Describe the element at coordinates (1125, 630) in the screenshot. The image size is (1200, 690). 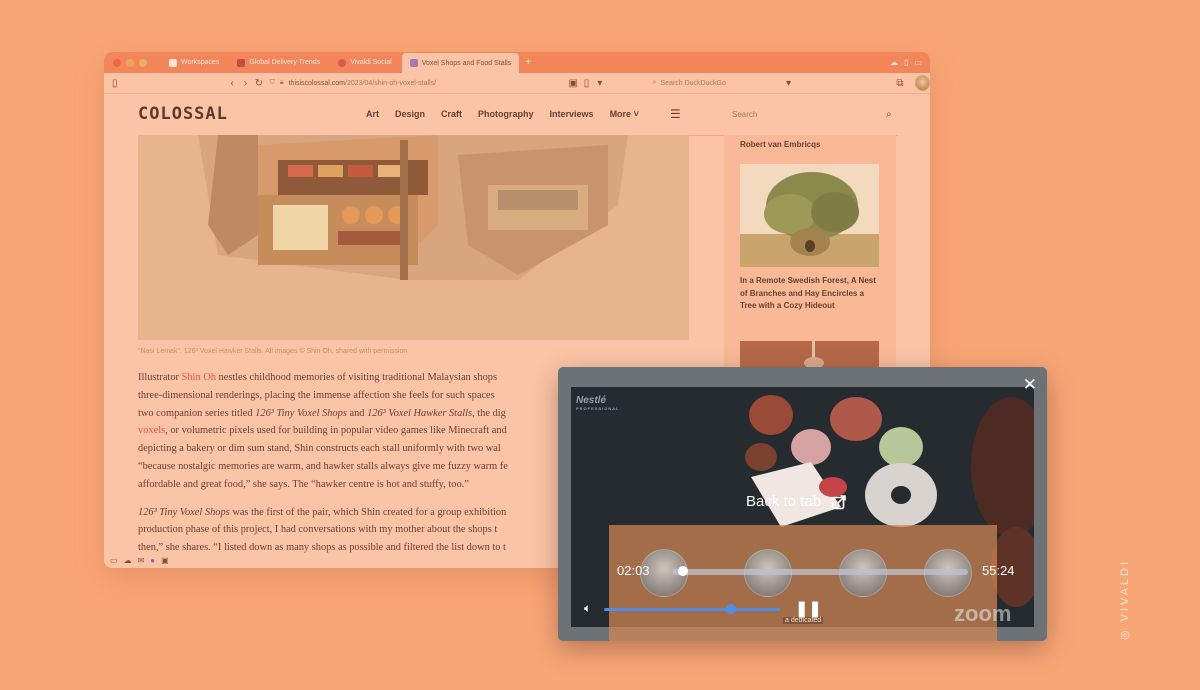
I see `vivaldi-logo-icon: ◎` at that location.